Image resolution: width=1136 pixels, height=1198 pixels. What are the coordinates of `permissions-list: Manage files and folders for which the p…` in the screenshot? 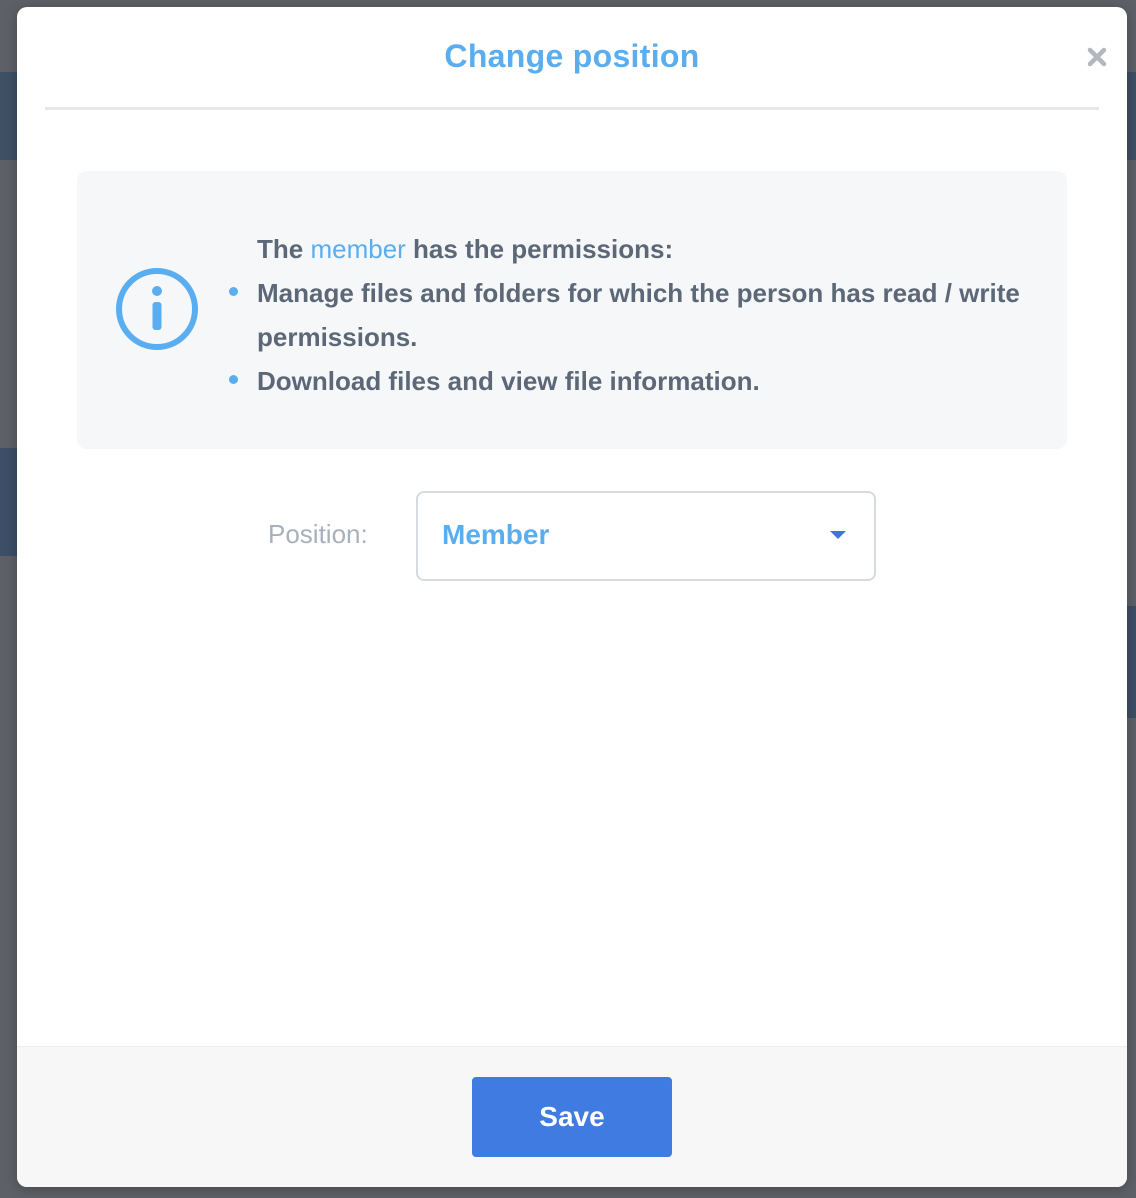 It's located at (638, 337).